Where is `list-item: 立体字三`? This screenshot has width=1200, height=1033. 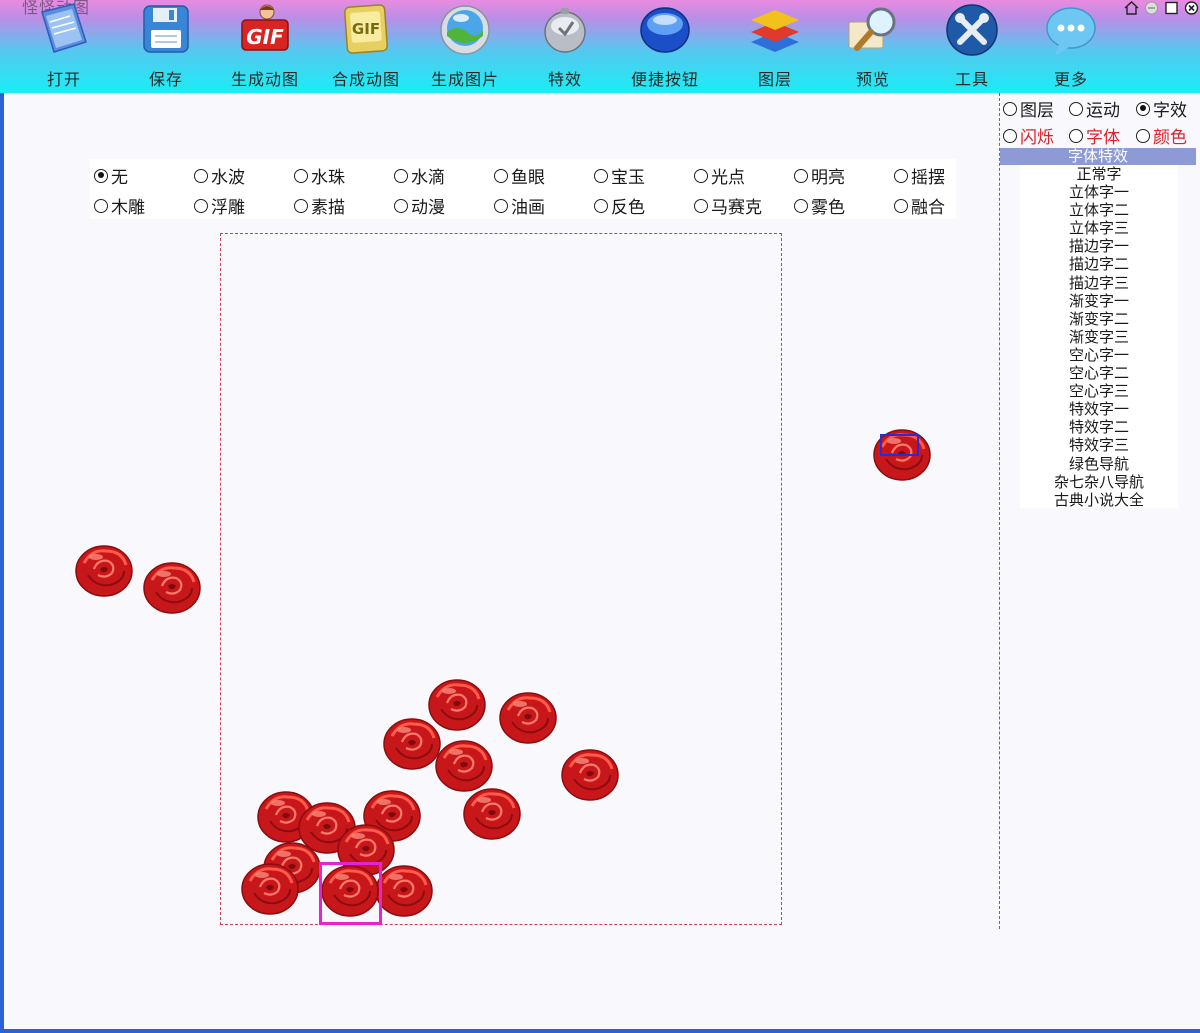 list-item: 立体字三 is located at coordinates (1099, 228).